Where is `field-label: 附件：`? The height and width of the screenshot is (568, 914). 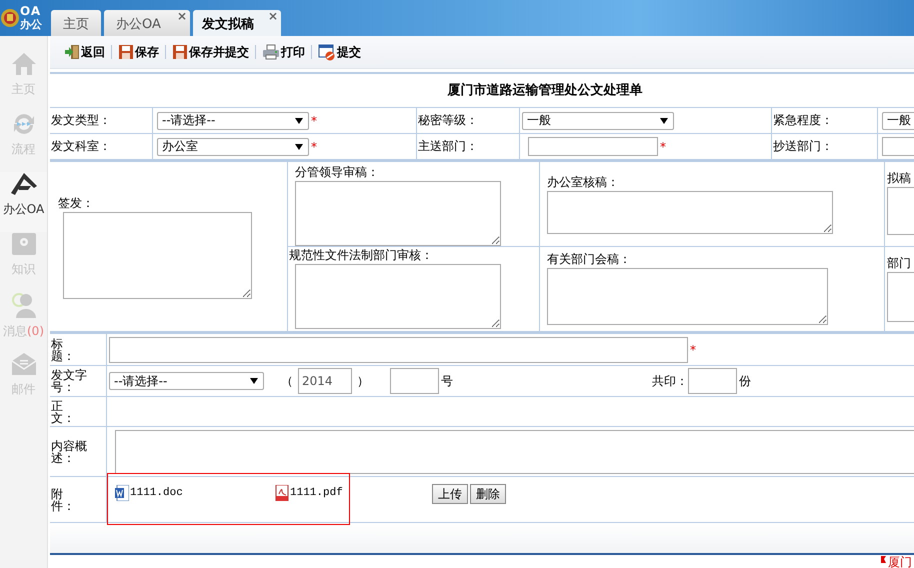 field-label: 附件： is located at coordinates (63, 500).